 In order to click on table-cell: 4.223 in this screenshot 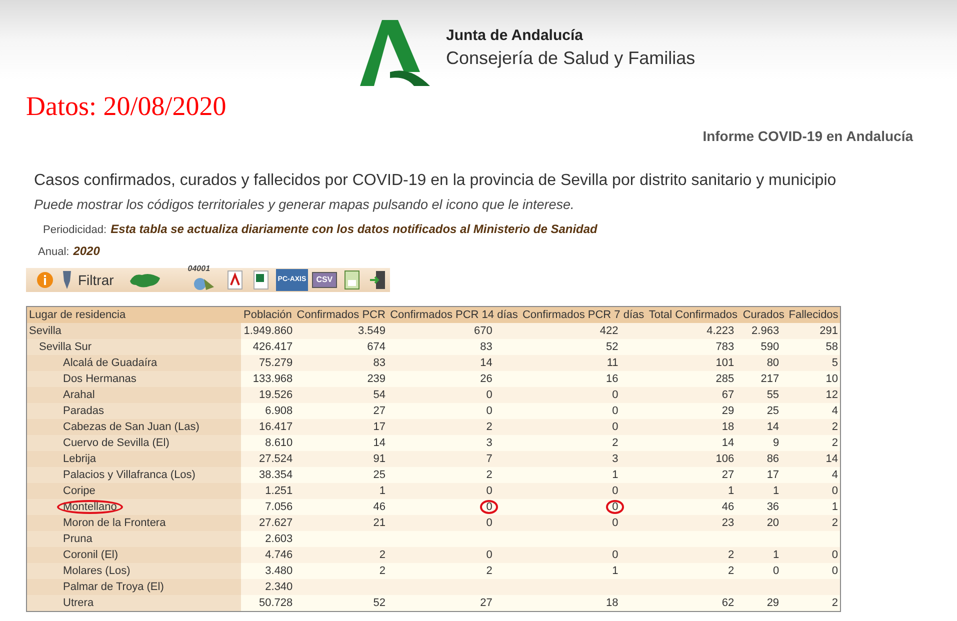, I will do `click(693, 331)`.